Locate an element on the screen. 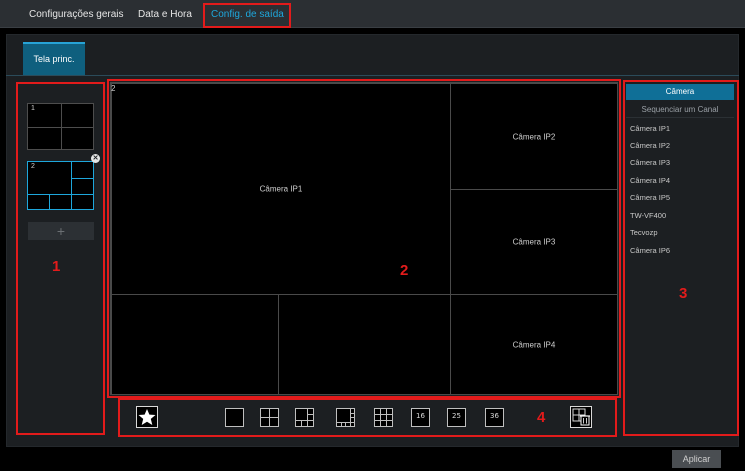 The width and height of the screenshot is (745, 471). camera-list-item: Câmera IP2 is located at coordinates (650, 145).